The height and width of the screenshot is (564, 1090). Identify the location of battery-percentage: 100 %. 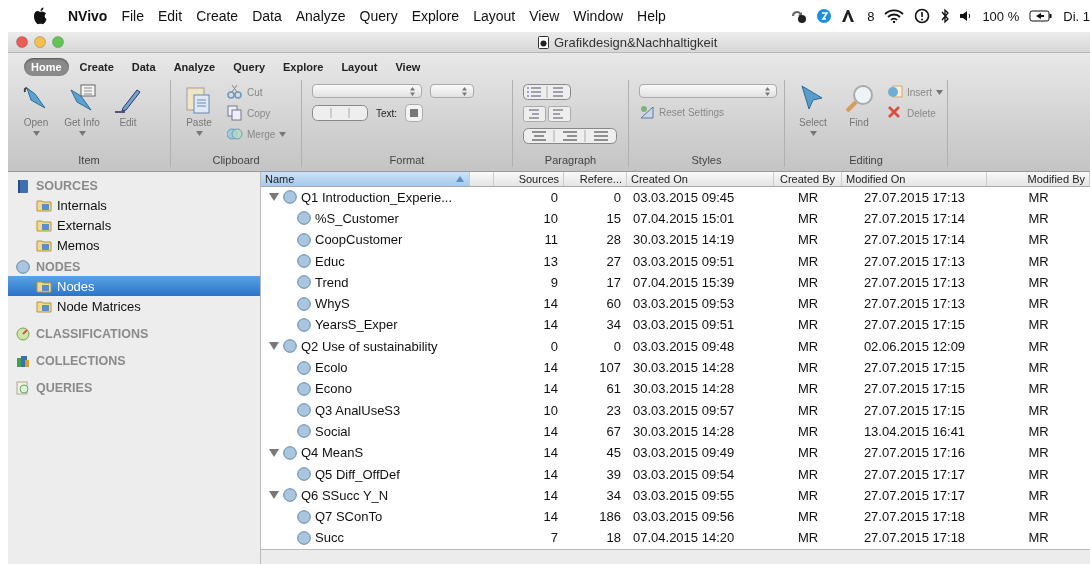
(1001, 16).